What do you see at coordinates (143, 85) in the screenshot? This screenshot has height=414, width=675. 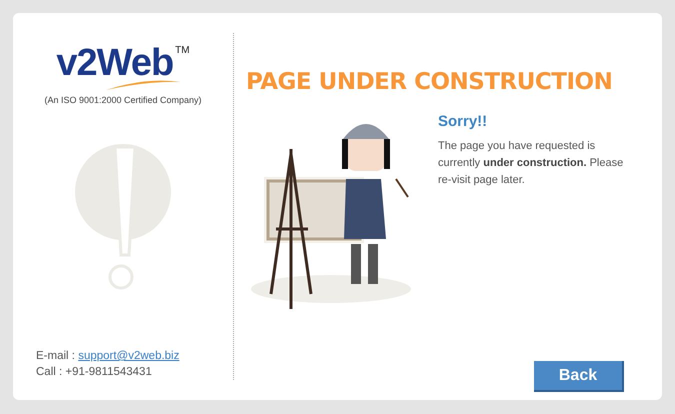 I see `swoosh-icon` at bounding box center [143, 85].